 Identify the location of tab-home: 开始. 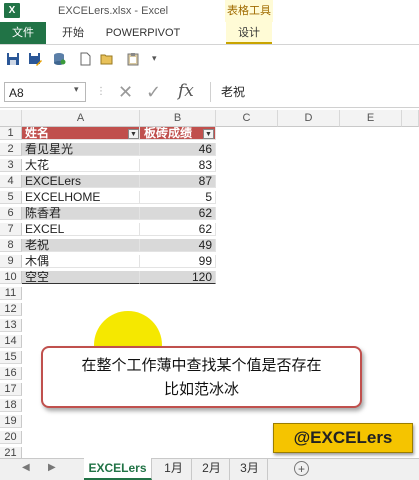
(73, 33).